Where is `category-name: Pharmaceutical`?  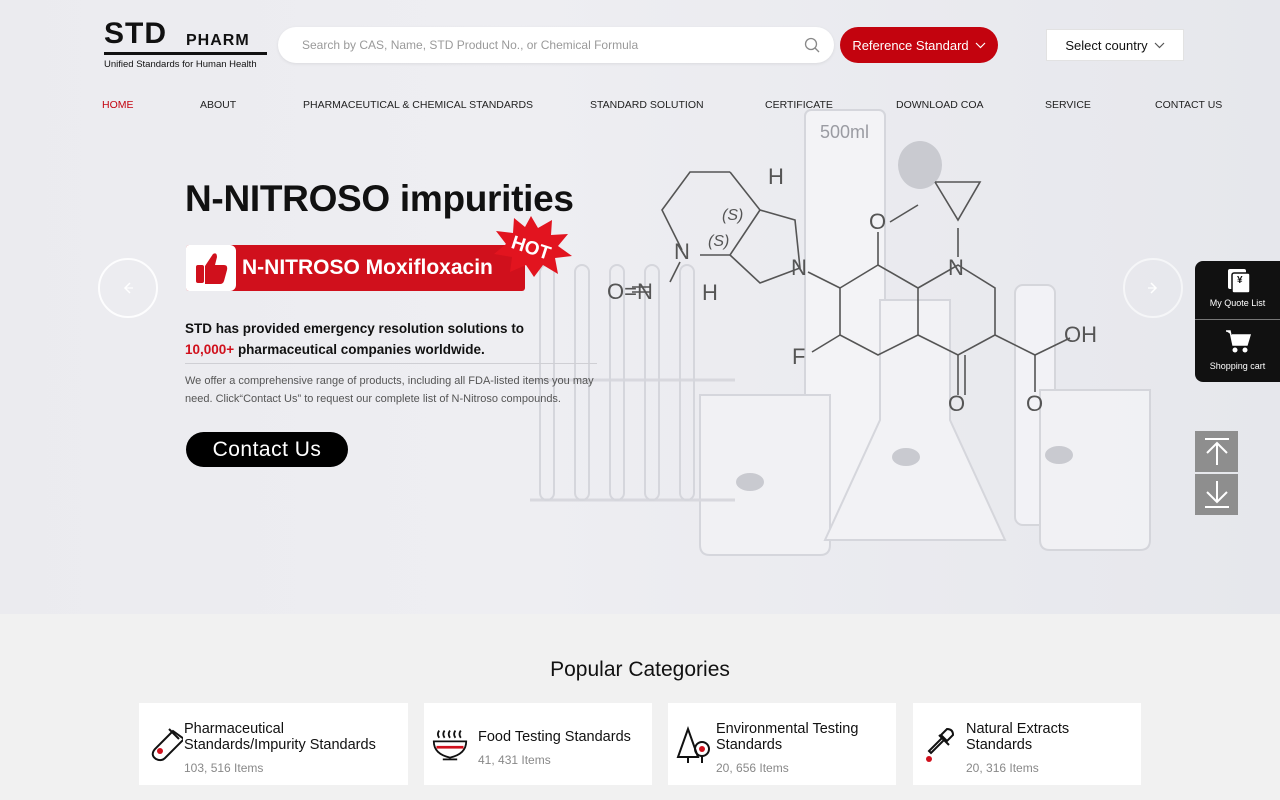
category-name: Pharmaceutical is located at coordinates (234, 729).